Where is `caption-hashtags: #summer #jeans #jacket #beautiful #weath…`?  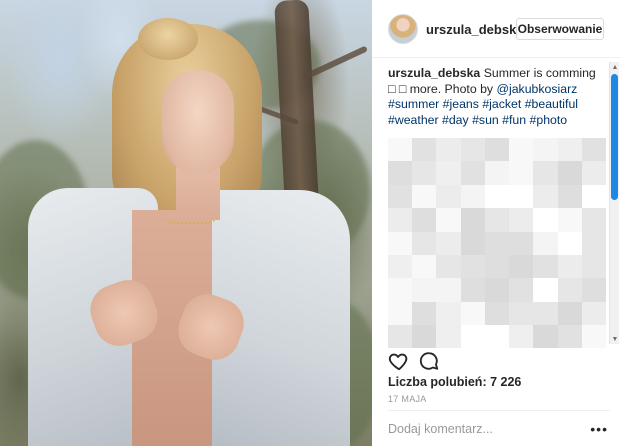
caption-hashtags: #summer #jeans #jacket #beautiful #weath… is located at coordinates (483, 112).